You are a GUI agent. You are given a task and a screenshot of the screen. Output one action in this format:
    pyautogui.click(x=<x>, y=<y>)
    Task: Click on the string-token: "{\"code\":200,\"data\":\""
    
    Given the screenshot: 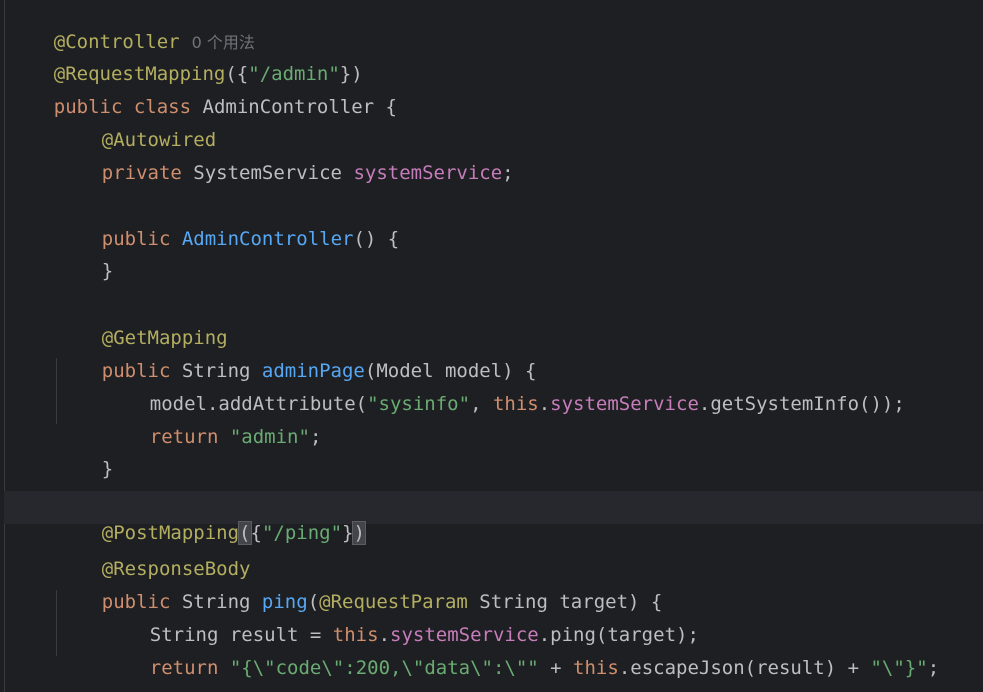 What is the action you would take?
    pyautogui.click(x=384, y=668)
    